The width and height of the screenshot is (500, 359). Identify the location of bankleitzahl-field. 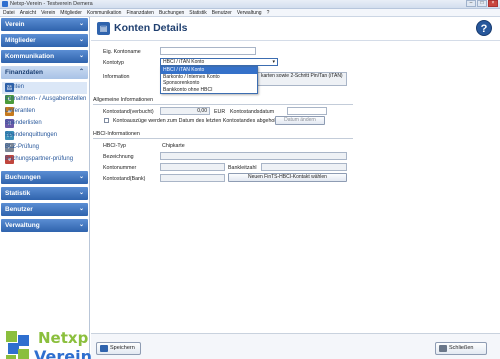
(304, 167).